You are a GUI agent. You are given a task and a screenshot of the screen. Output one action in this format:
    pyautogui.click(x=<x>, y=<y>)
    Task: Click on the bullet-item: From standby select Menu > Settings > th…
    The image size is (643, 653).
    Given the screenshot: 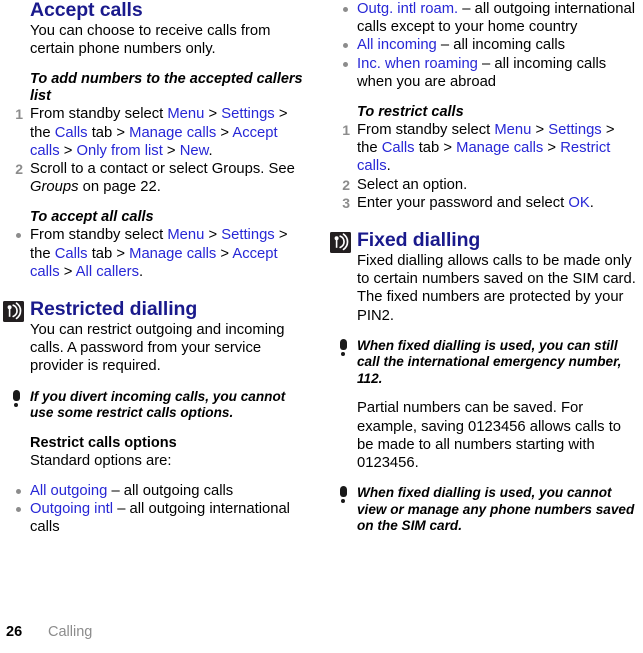 What is the action you would take?
    pyautogui.click(x=156, y=253)
    